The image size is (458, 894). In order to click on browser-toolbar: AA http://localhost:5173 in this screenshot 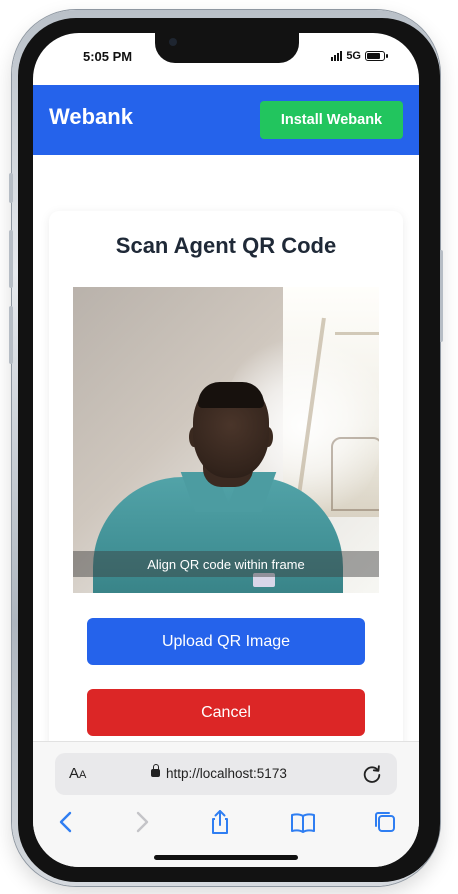, I will do `click(226, 804)`.